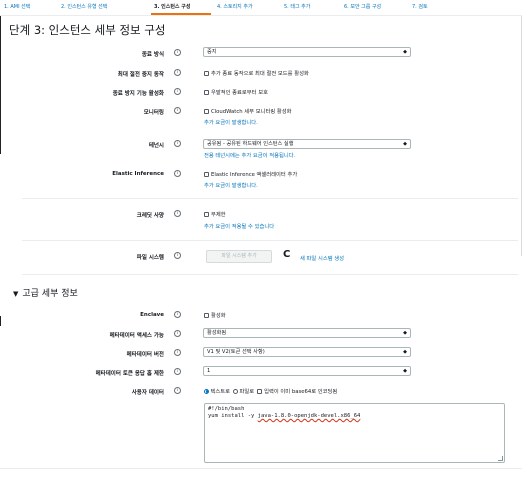 The width and height of the screenshot is (522, 491). Describe the element at coordinates (307, 52) in the screenshot. I see `shutdown-behavior-select: 중지 ◆` at that location.